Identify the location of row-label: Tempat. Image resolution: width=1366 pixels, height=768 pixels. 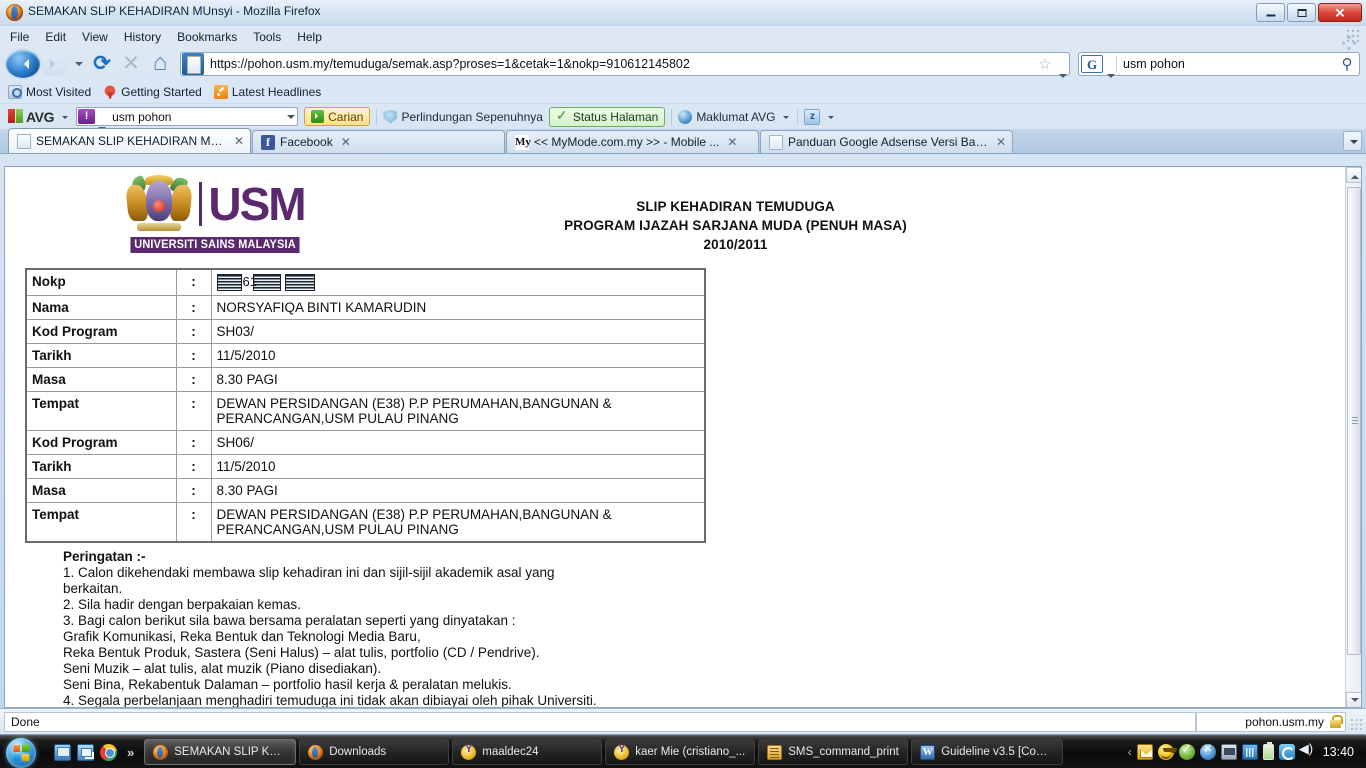
(101, 411).